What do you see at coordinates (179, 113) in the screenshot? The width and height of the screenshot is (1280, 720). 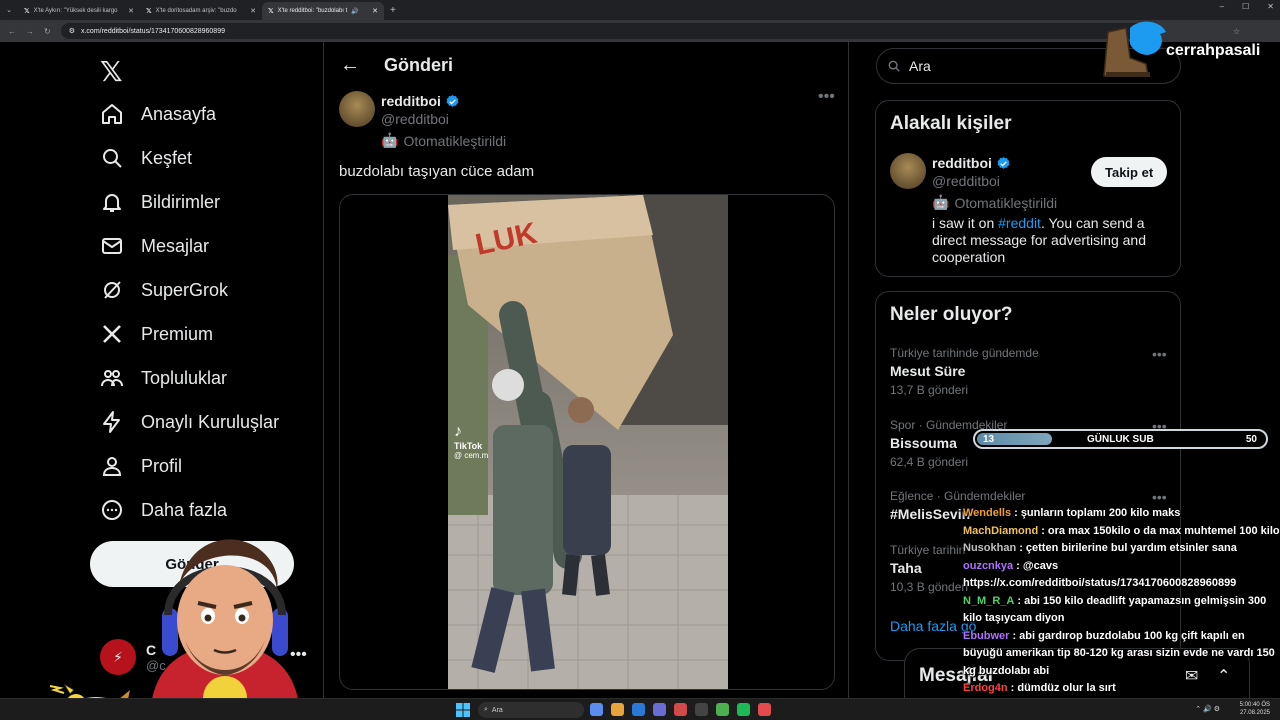 I see `nav-label: Anasayfa` at bounding box center [179, 113].